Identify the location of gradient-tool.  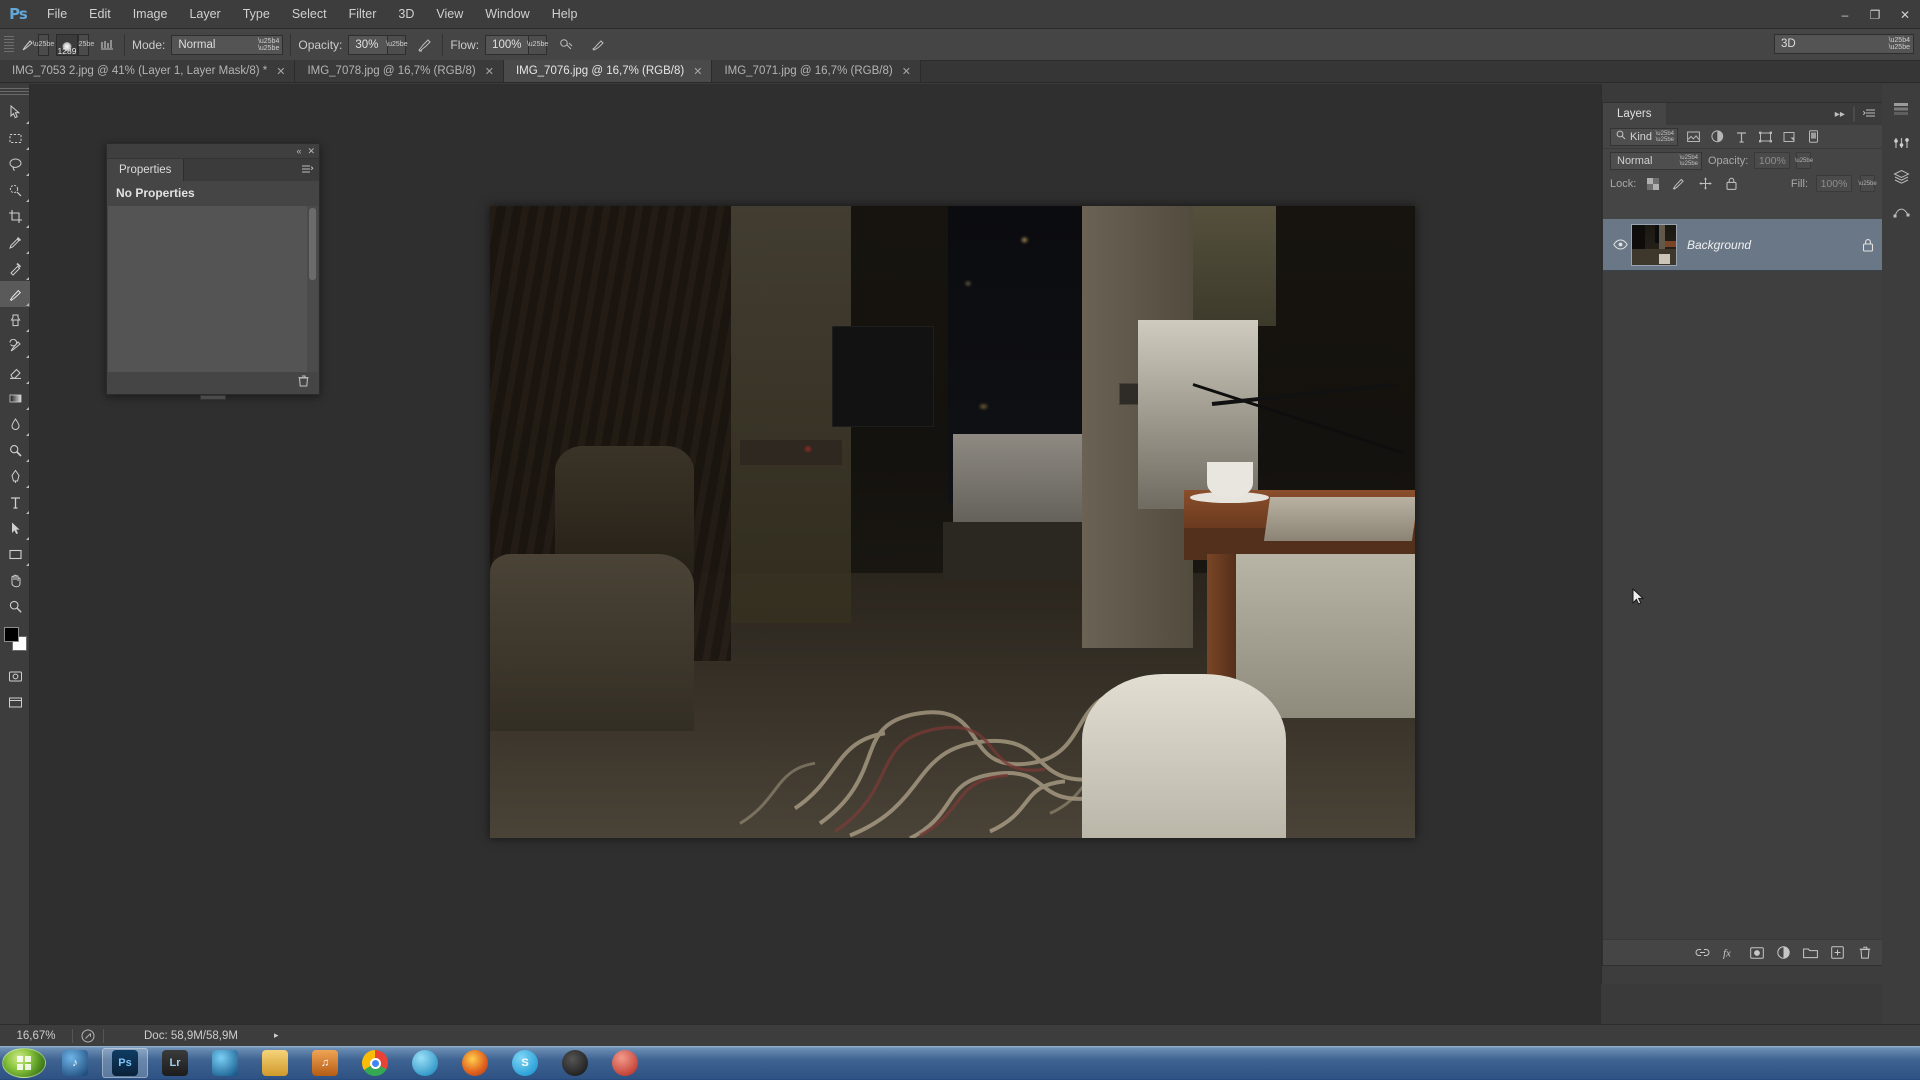
(15, 398).